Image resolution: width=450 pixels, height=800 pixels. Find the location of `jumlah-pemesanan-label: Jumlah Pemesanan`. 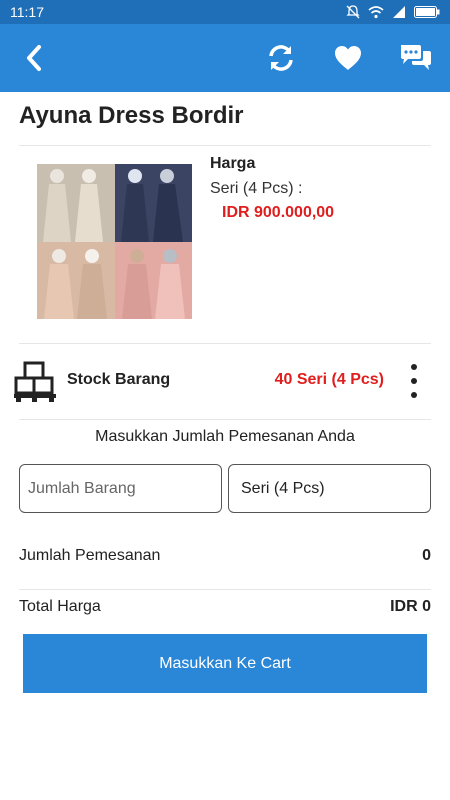

jumlah-pemesanan-label: Jumlah Pemesanan is located at coordinates (90, 555).